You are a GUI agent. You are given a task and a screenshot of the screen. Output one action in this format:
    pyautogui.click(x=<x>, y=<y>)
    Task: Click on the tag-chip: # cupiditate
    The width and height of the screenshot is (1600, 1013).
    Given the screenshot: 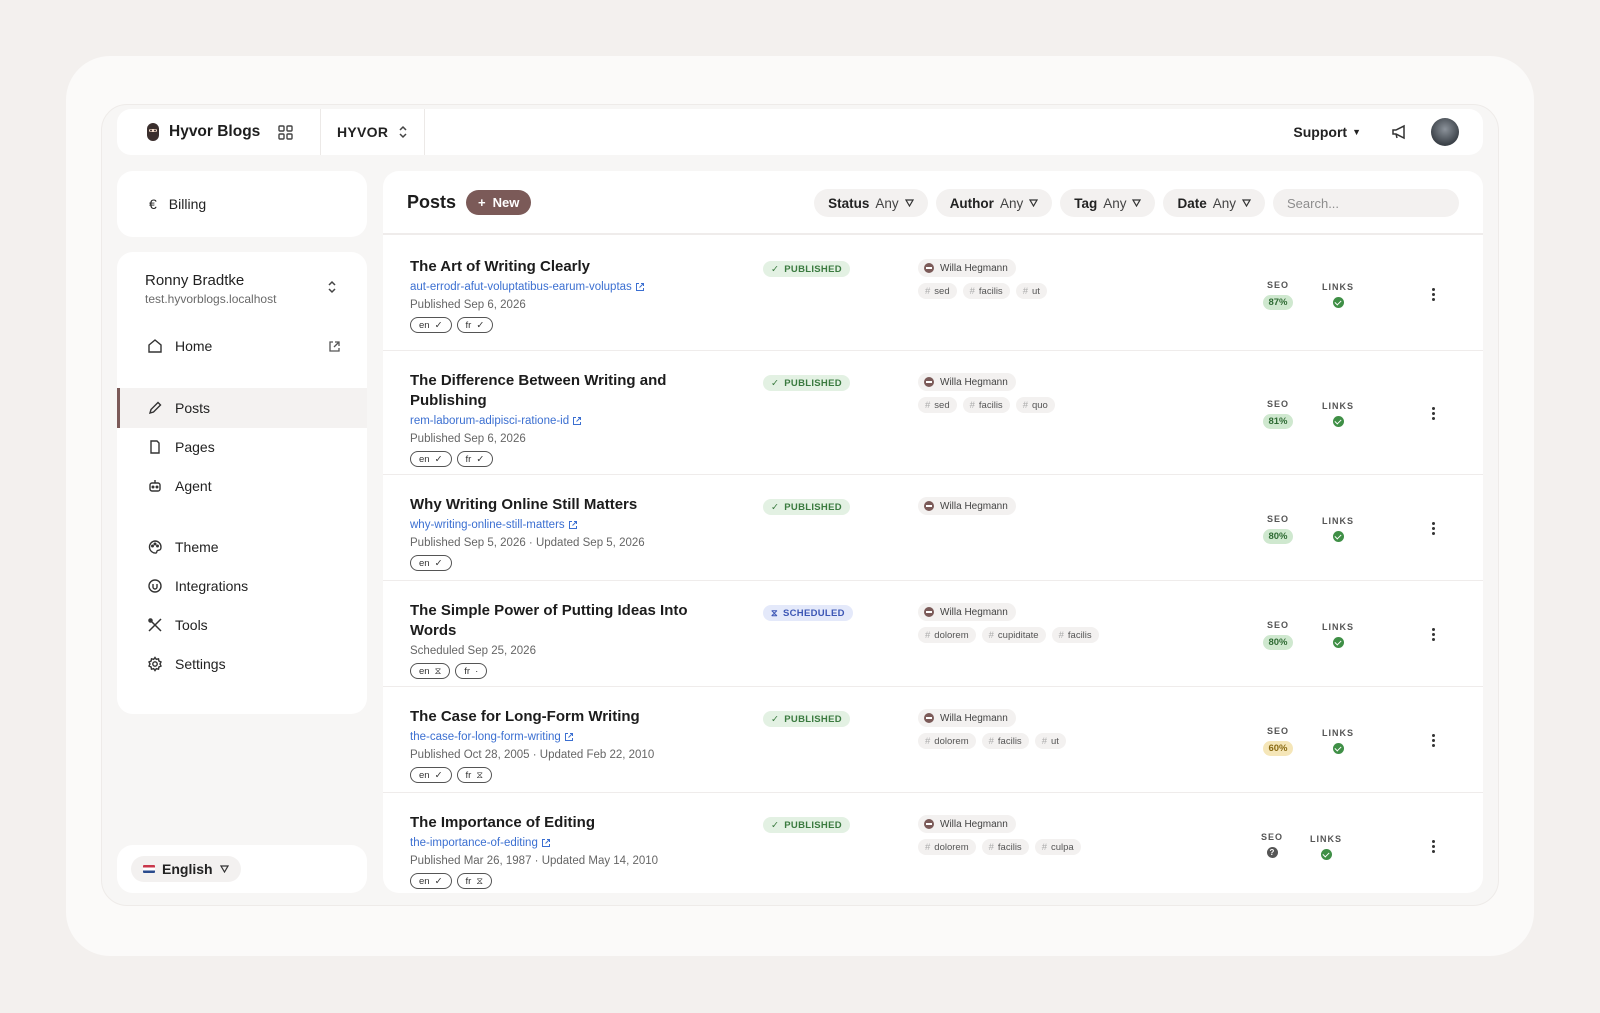 What is the action you would take?
    pyautogui.click(x=1013, y=635)
    